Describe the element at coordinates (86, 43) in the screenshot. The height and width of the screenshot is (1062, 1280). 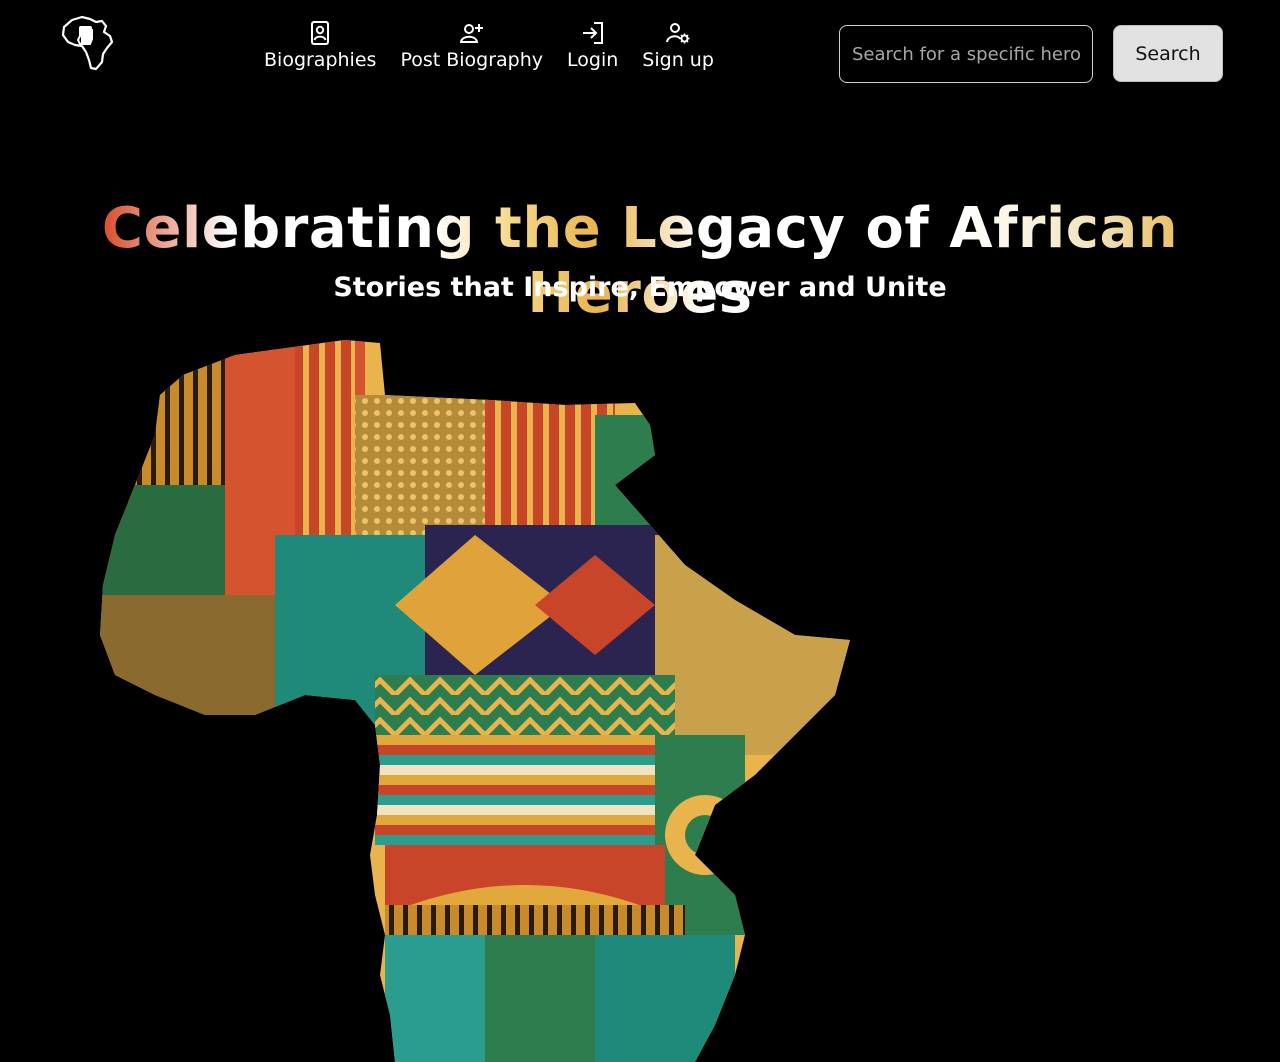
I see `africa-fist-icon` at that location.